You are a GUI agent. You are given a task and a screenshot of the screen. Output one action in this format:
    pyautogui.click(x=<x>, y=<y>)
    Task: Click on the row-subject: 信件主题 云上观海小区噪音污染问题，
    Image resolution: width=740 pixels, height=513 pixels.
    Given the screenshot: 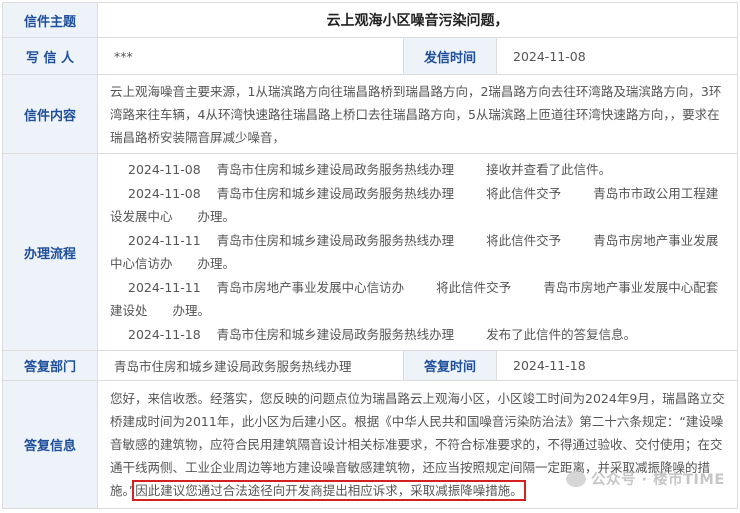 What is the action you would take?
    pyautogui.click(x=370, y=20)
    